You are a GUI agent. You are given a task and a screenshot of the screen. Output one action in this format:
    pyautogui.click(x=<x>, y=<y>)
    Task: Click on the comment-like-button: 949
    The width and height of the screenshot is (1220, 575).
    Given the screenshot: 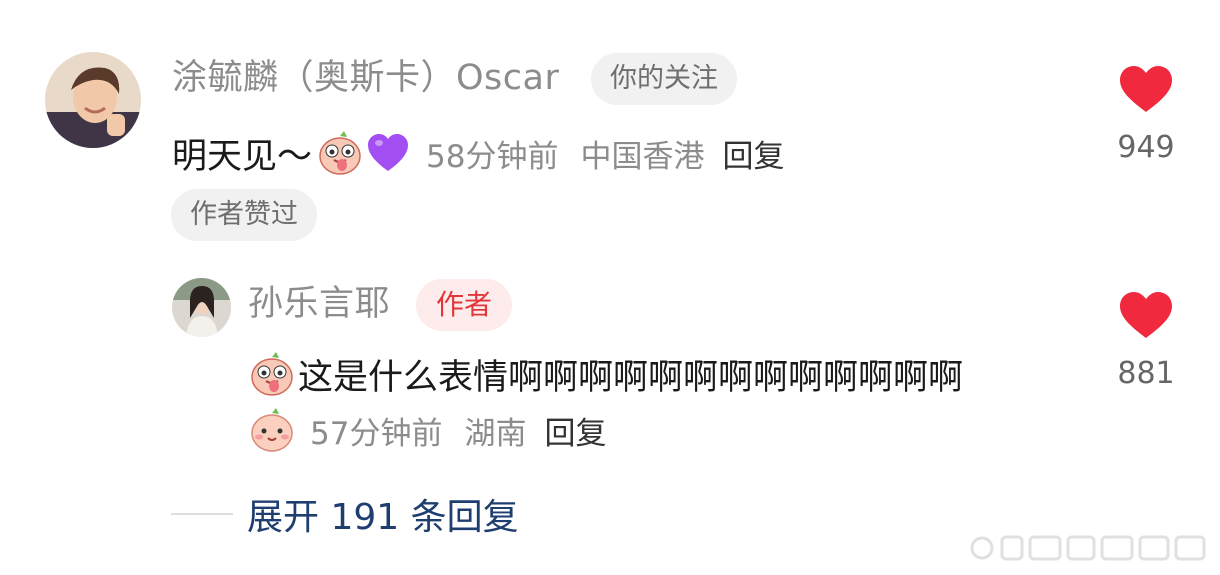 What is the action you would take?
    pyautogui.click(x=1146, y=114)
    